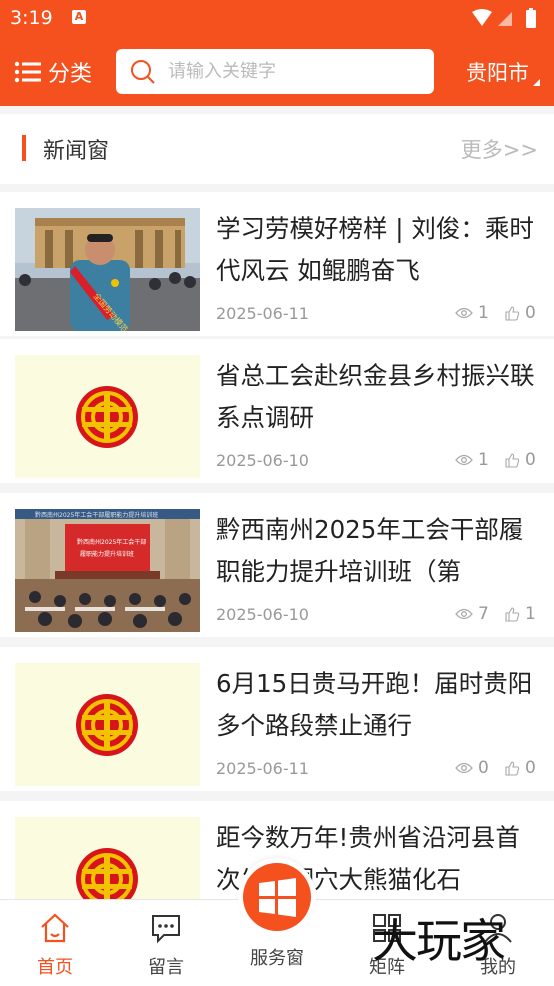  Describe the element at coordinates (166, 929) in the screenshot. I see `chat-icon` at that location.